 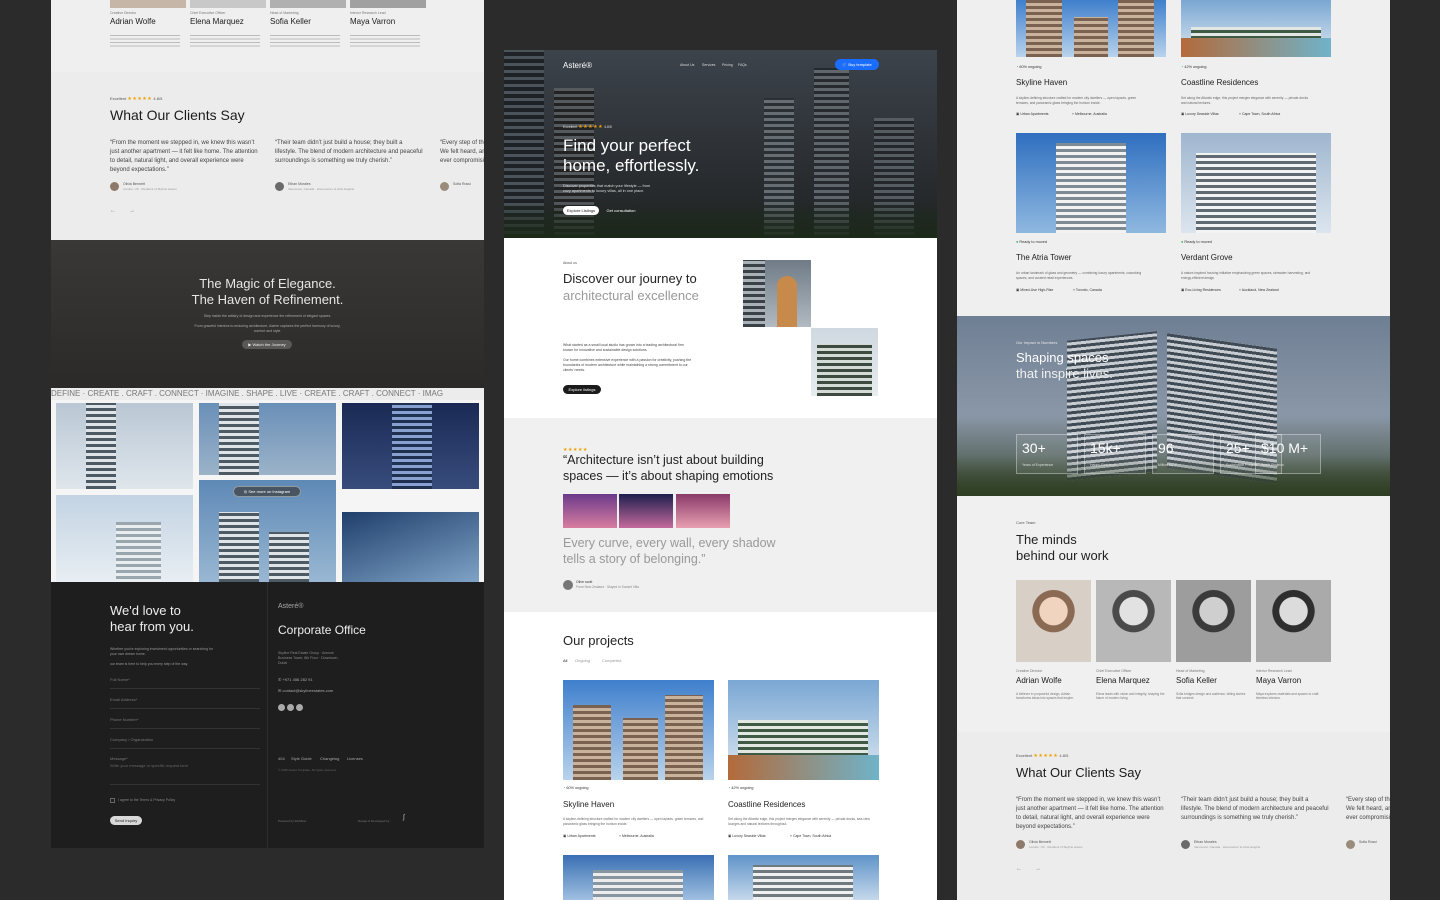 I want to click on contact-title-line2: hear from you., so click(x=152, y=626).